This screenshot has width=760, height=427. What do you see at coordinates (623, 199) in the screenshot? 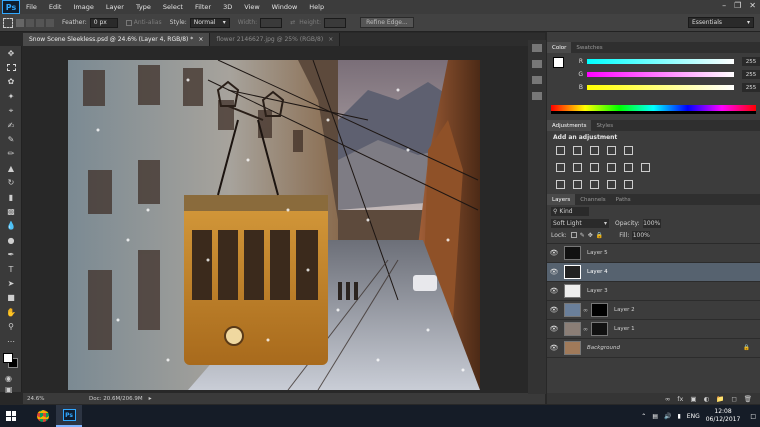
I see `tab-paths: Paths` at bounding box center [623, 199].